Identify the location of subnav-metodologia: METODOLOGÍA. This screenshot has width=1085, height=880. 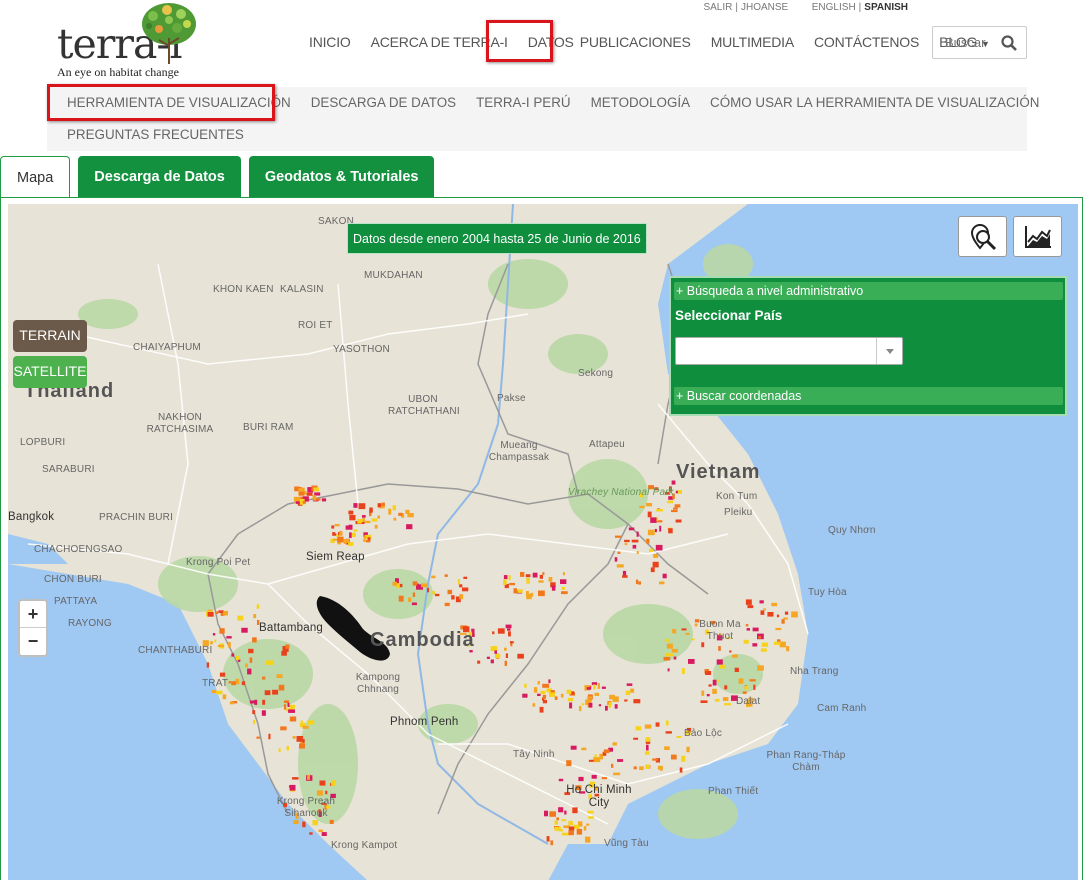
(640, 103).